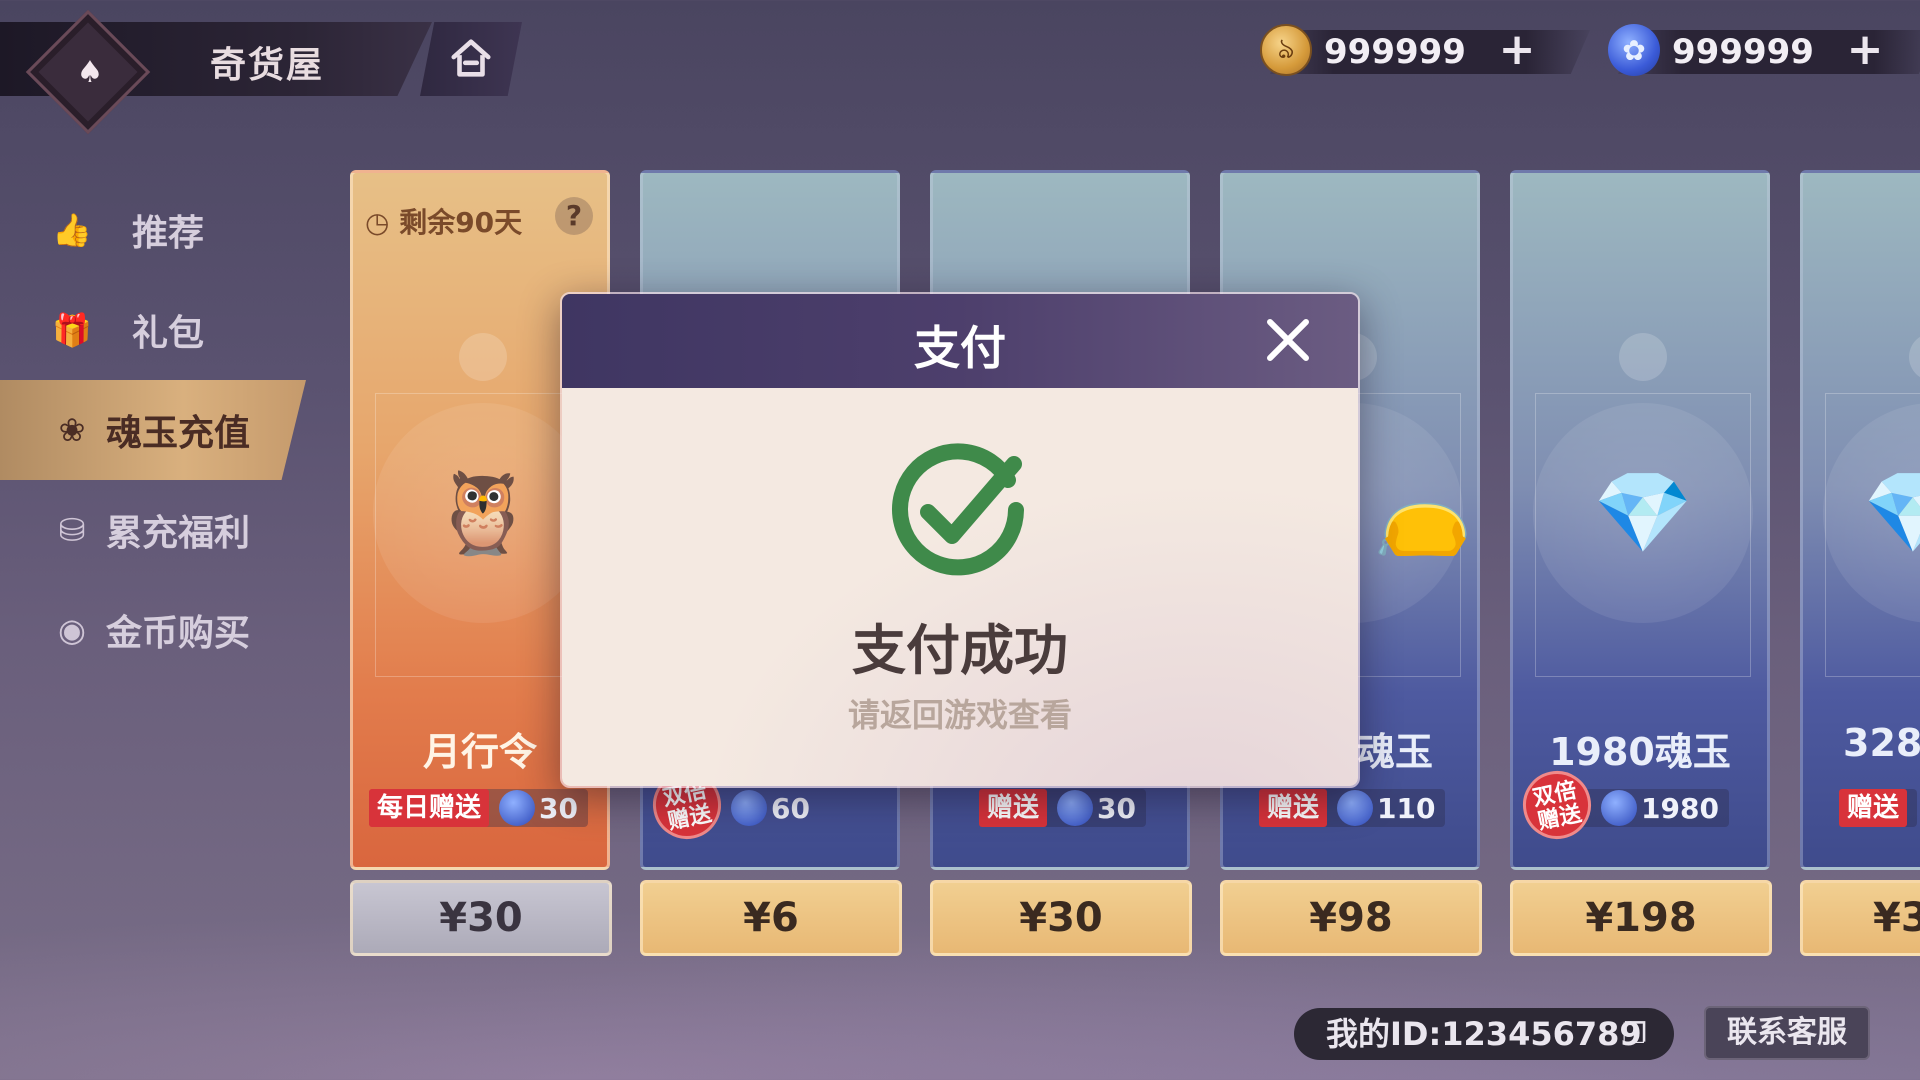 This screenshot has width=1920, height=1080. I want to click on dialog-header: 支付, so click(960, 341).